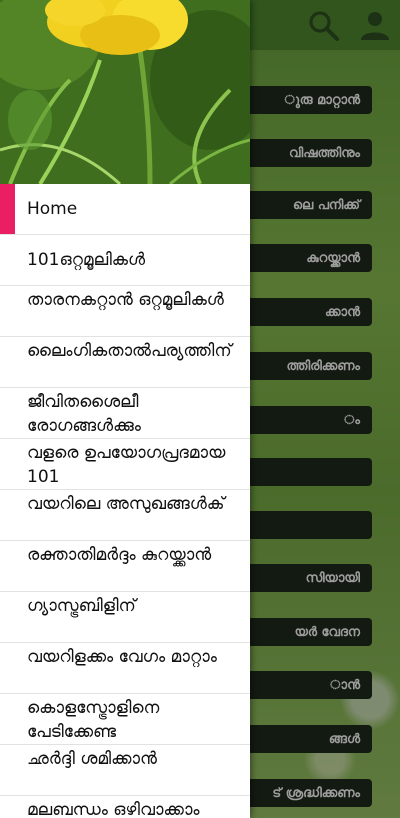 The image size is (400, 818). Describe the element at coordinates (125, 770) in the screenshot. I see `drawer-item-11: ഛർദ്ദി ശമിക്കാൻ` at that location.